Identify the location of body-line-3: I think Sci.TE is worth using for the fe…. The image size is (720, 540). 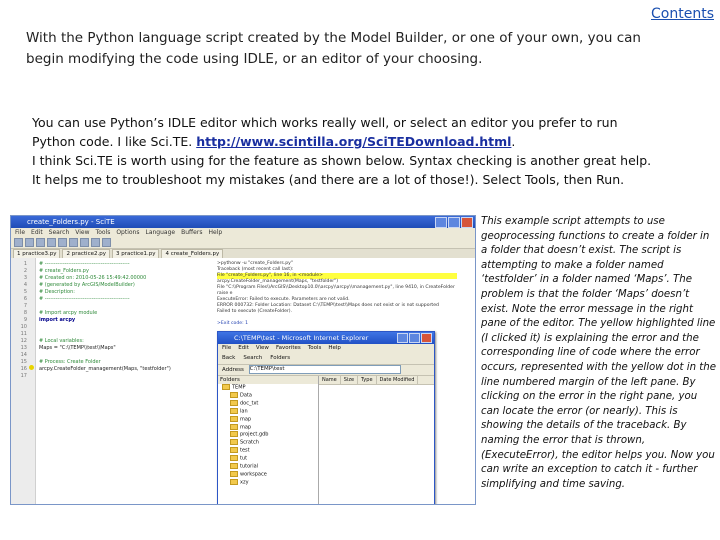
(342, 160).